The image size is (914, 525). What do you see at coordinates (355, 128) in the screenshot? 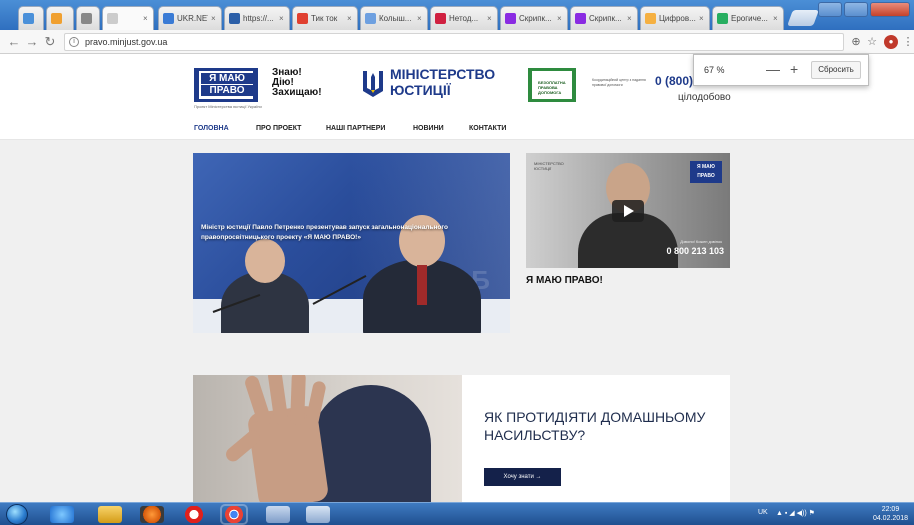
I see `nav-item-partners: НАШІ ПАРТНЕРИ` at bounding box center [355, 128].